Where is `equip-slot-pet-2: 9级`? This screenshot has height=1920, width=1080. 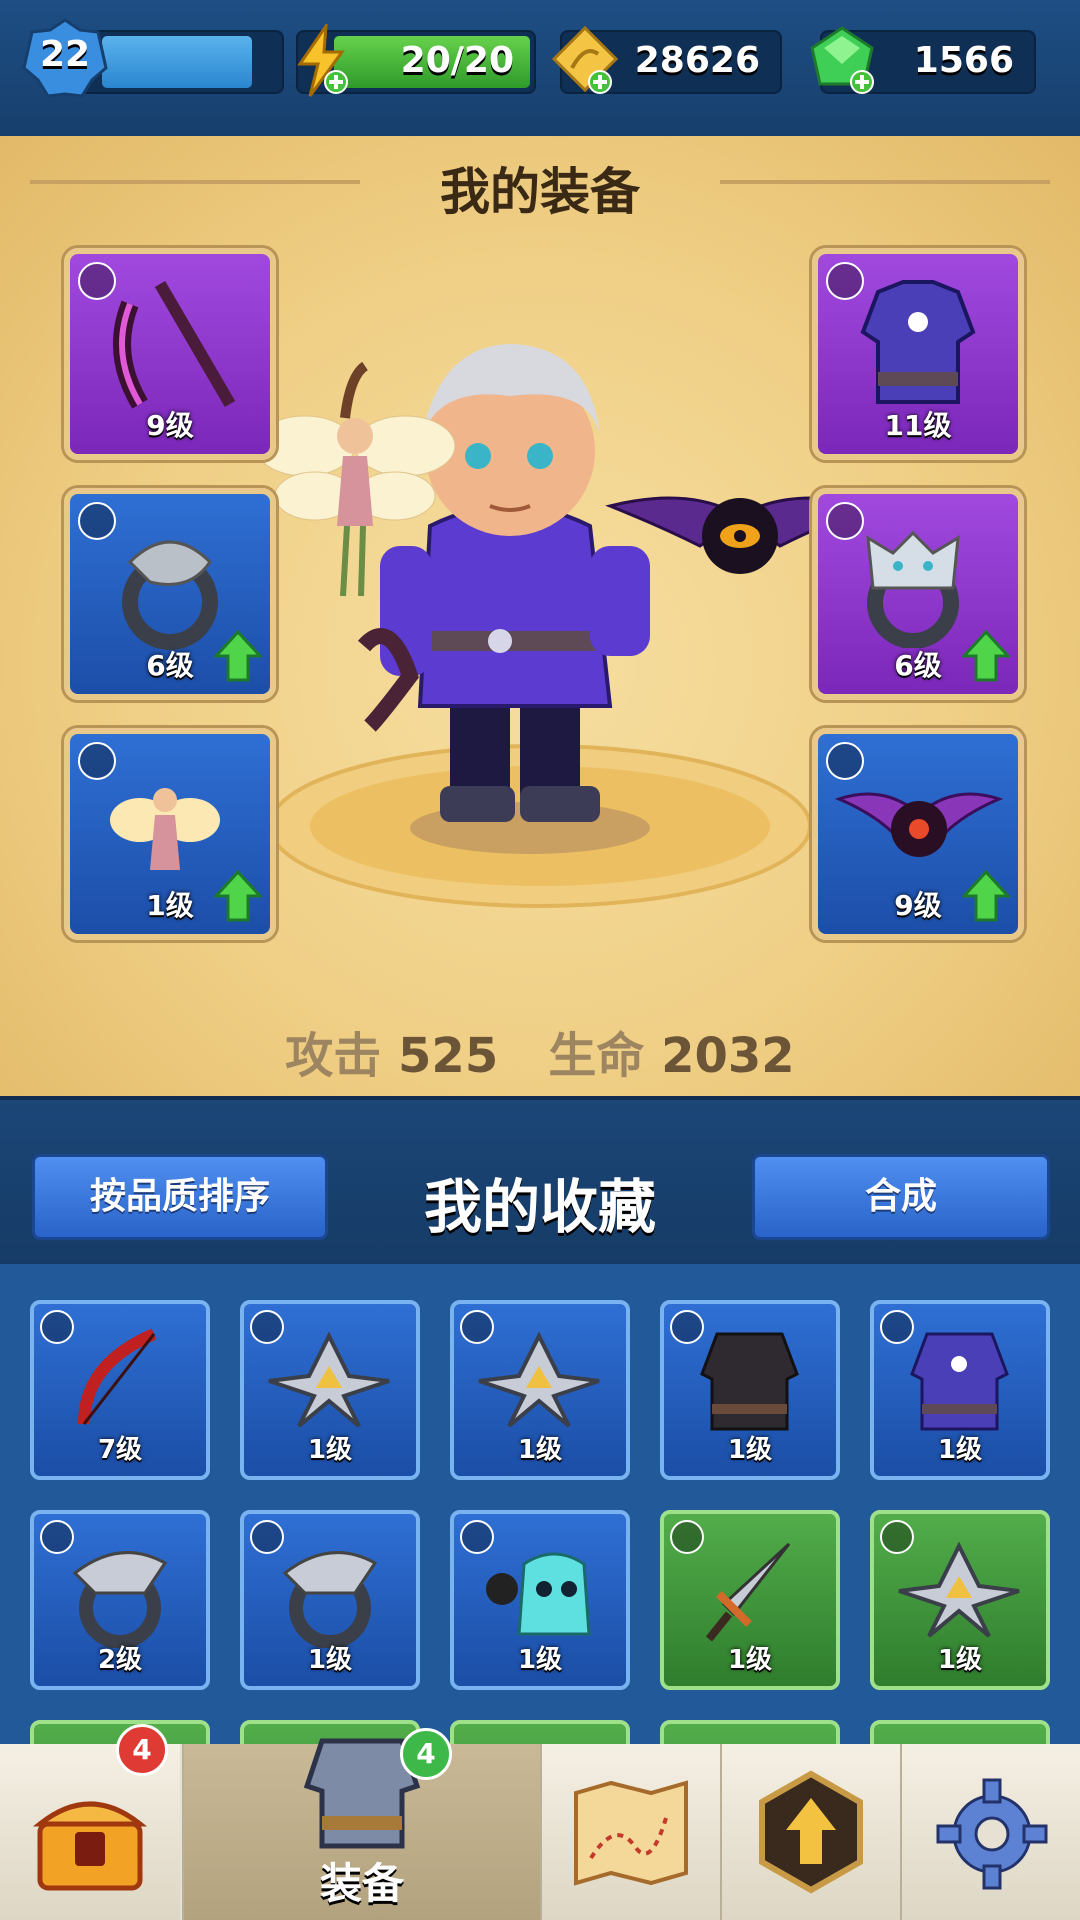
equip-slot-pet-2: 9级 is located at coordinates (918, 834).